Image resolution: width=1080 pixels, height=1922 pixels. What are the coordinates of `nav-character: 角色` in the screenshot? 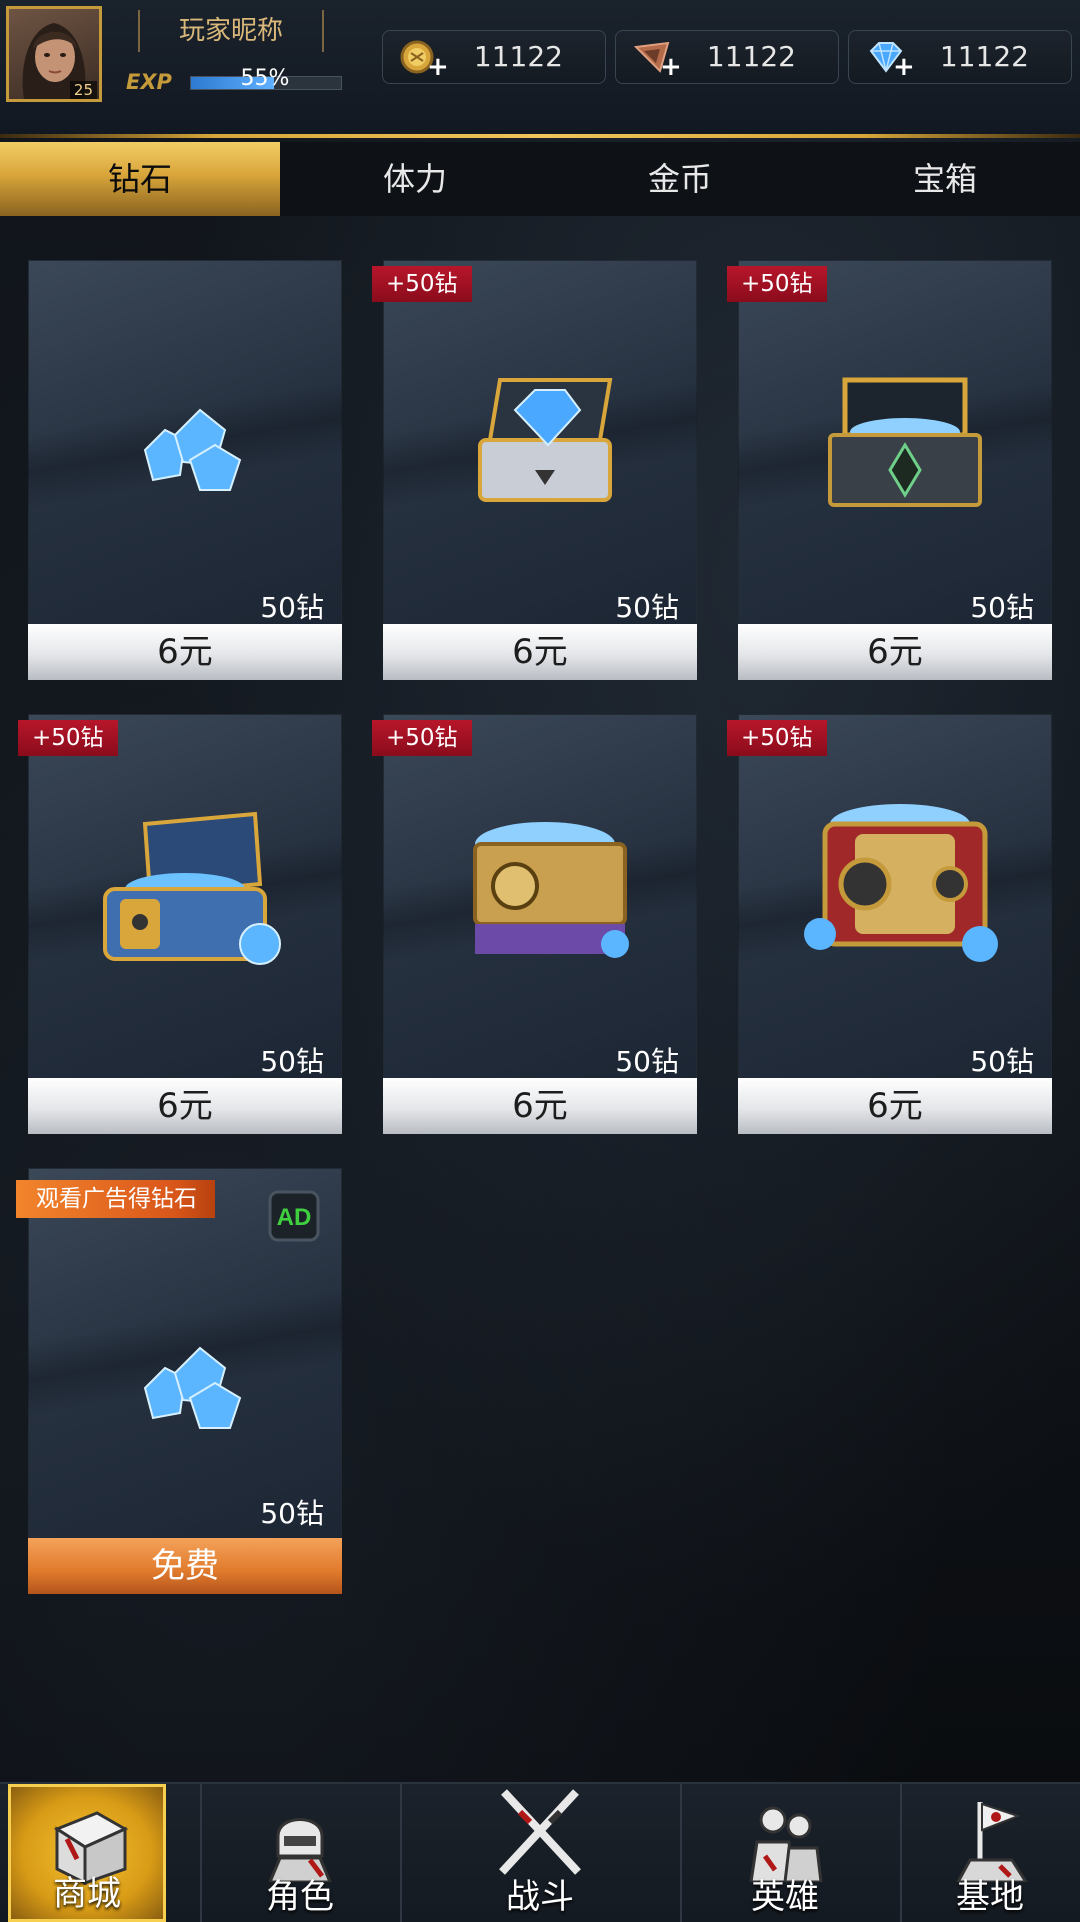 It's located at (300, 1853).